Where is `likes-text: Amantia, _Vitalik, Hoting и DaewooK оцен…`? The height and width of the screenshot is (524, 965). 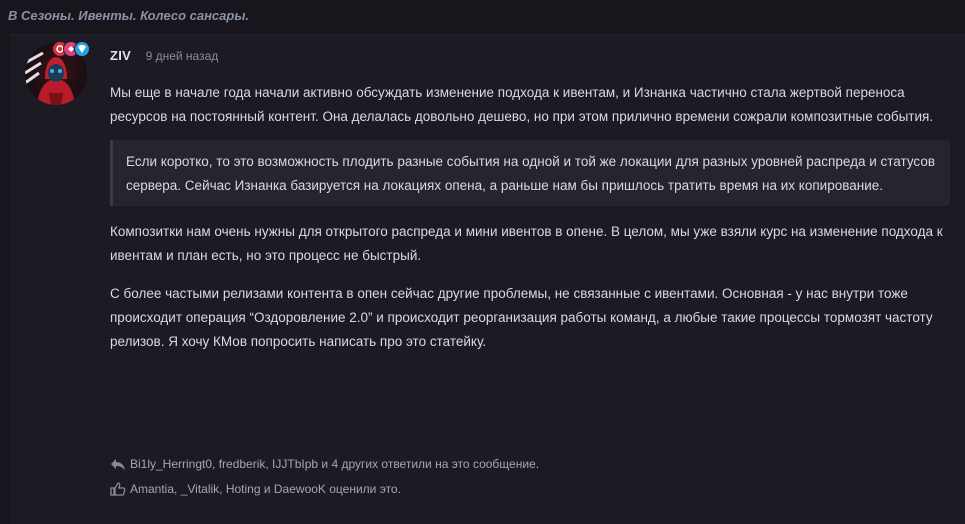
likes-text: Amantia, _Vitalik, Hoting и DaewooK оцен… is located at coordinates (265, 489).